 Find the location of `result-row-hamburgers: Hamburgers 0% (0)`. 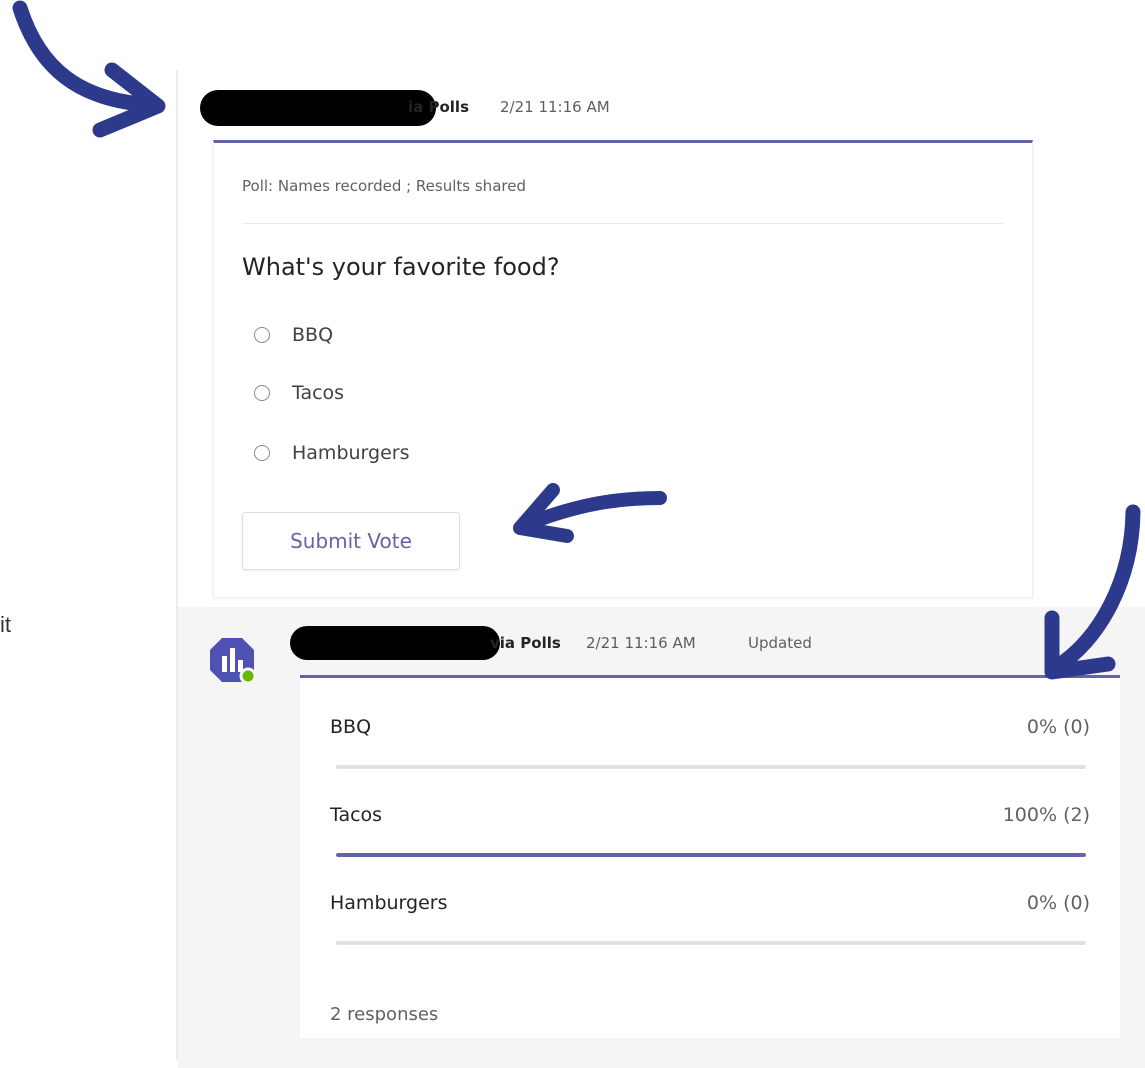

result-row-hamburgers: Hamburgers 0% (0) is located at coordinates (710, 907).